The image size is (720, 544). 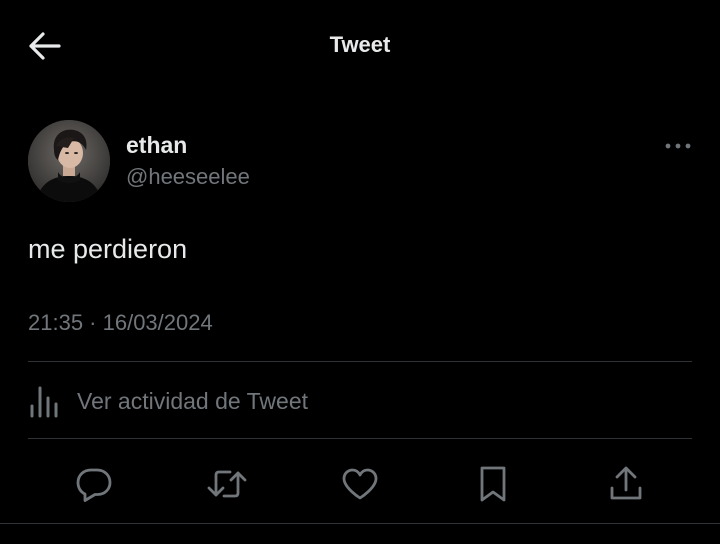 What do you see at coordinates (360, 523) in the screenshot?
I see `bottom-divider` at bounding box center [360, 523].